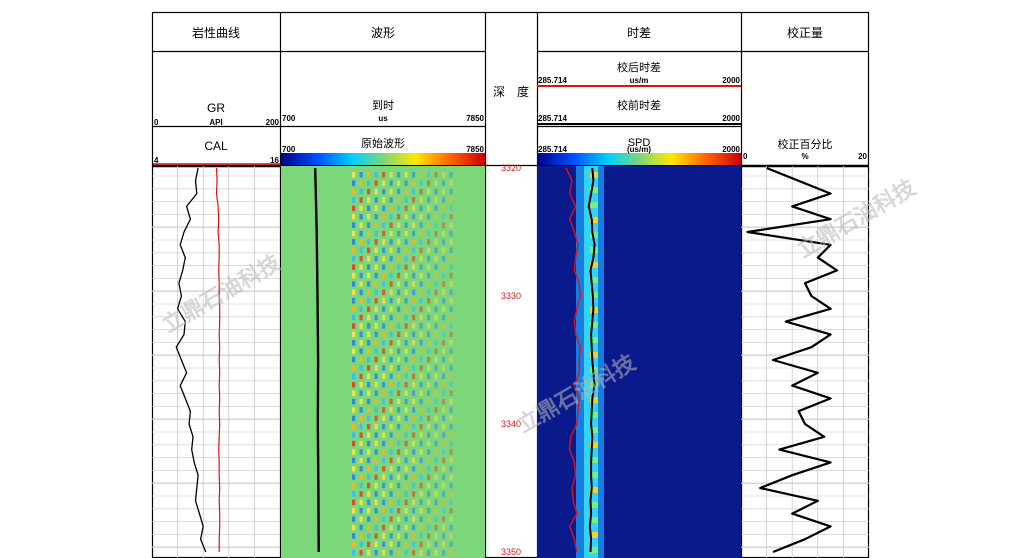 This screenshot has width=1024, height=558. What do you see at coordinates (383, 159) in the screenshot?
I see `raw-wave-colorbar` at bounding box center [383, 159].